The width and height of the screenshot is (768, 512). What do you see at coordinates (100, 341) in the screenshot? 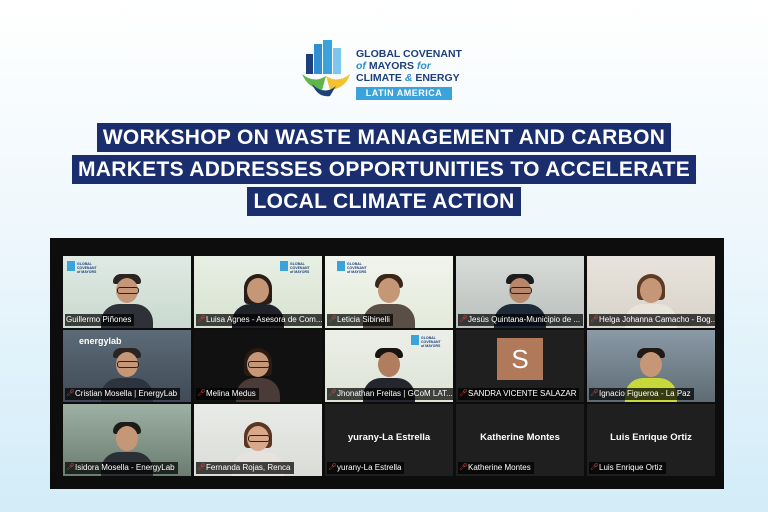
I see `energylab-logo: energylab` at bounding box center [100, 341].